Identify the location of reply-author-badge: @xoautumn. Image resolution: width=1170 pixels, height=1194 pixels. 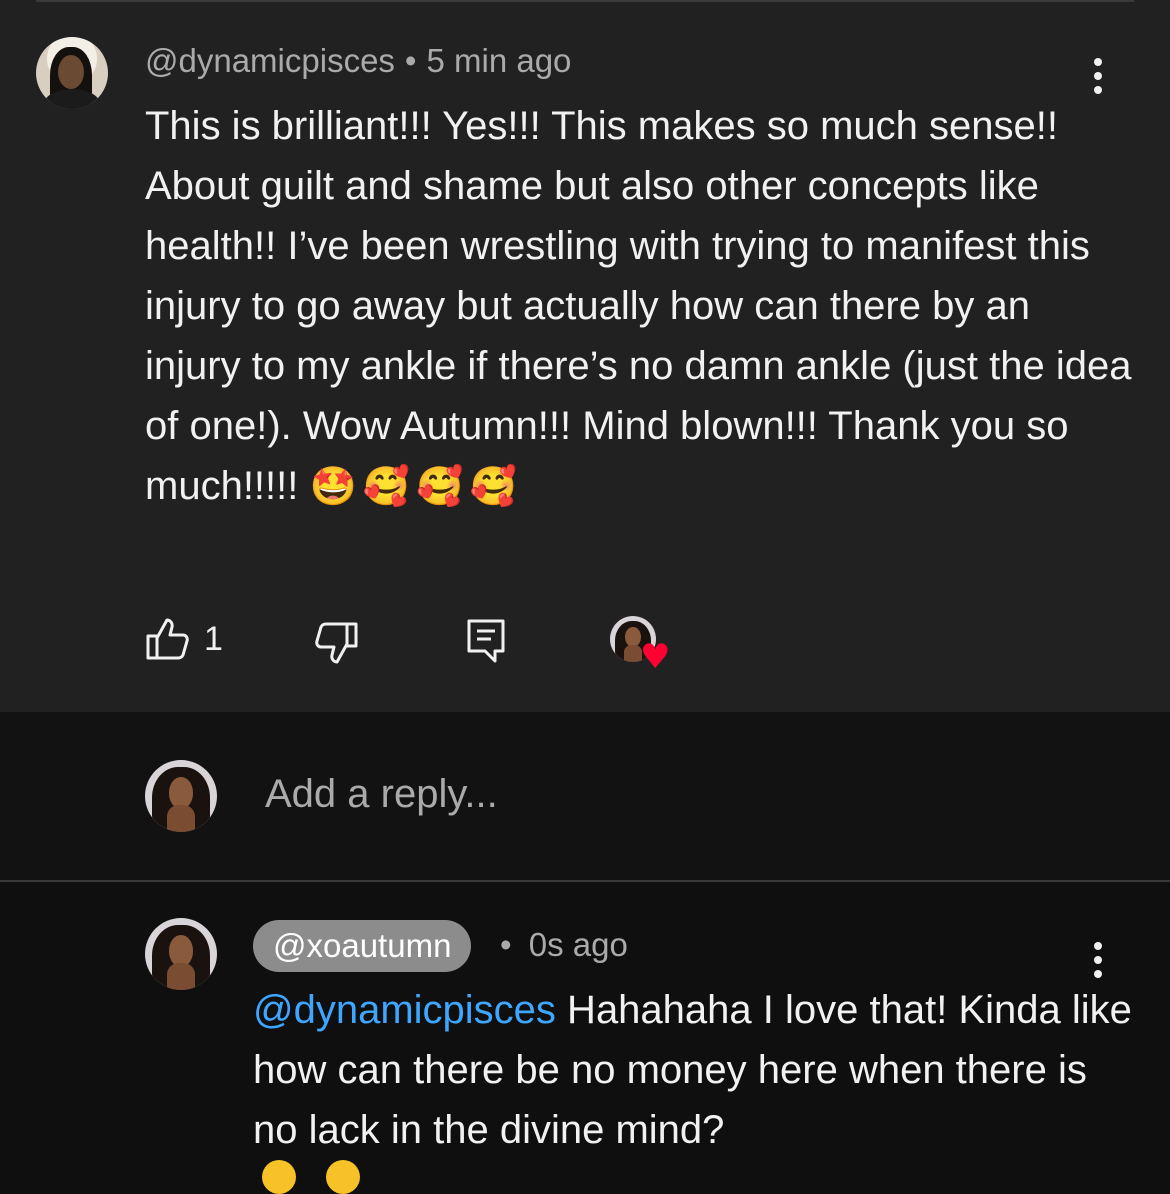
(362, 946).